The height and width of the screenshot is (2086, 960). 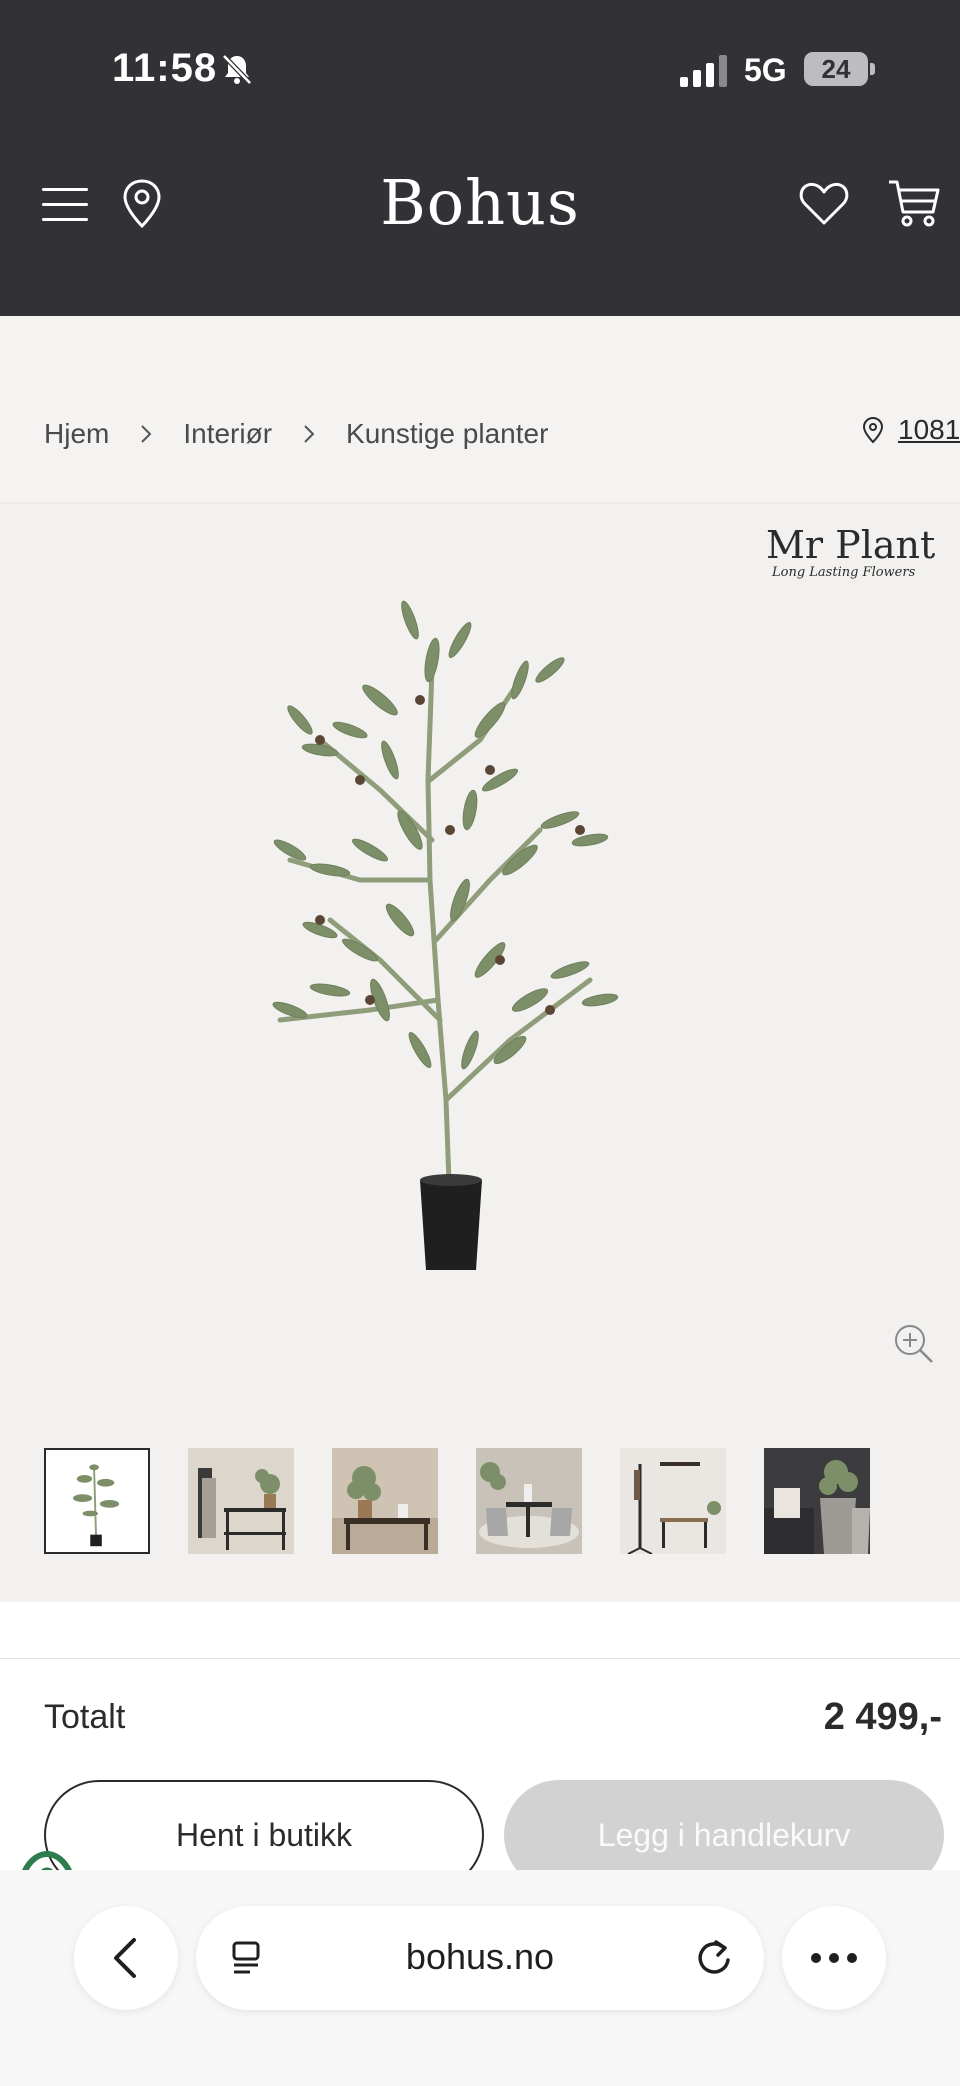 I want to click on location-pin-icon, so click(x=873, y=430).